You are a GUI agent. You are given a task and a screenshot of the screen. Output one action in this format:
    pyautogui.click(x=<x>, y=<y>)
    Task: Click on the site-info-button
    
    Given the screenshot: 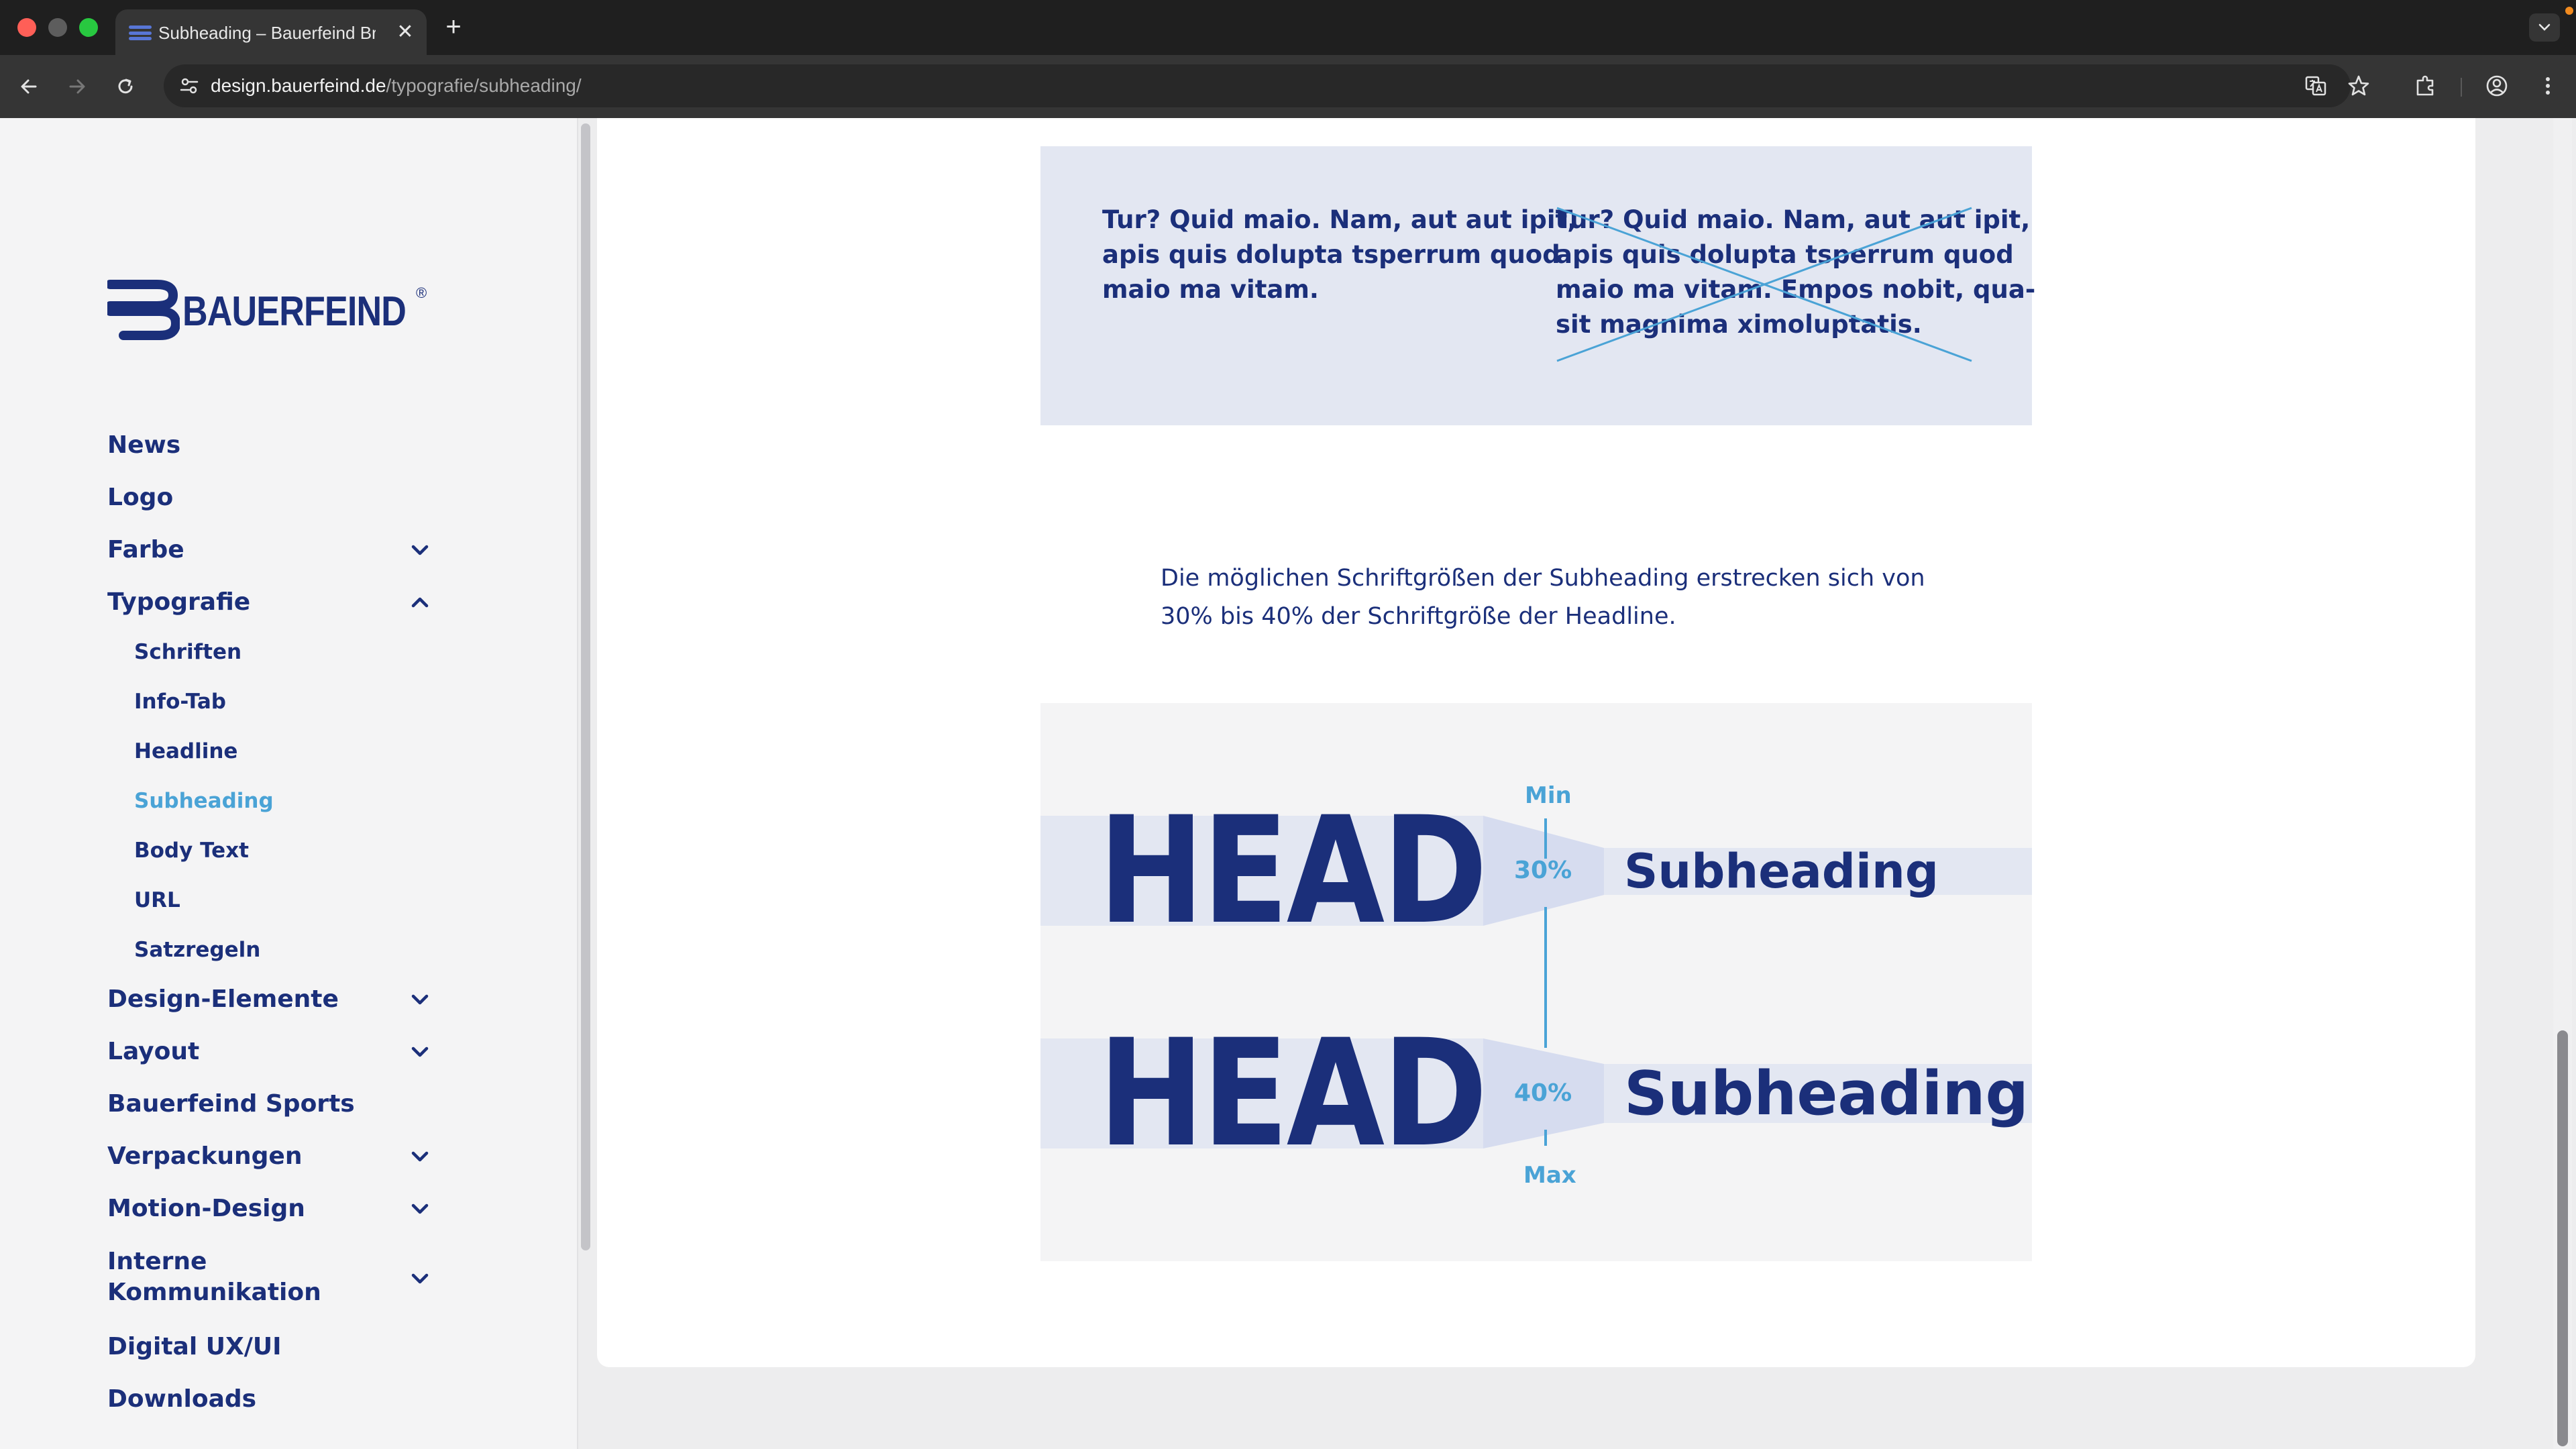 What is the action you would take?
    pyautogui.click(x=189, y=86)
    